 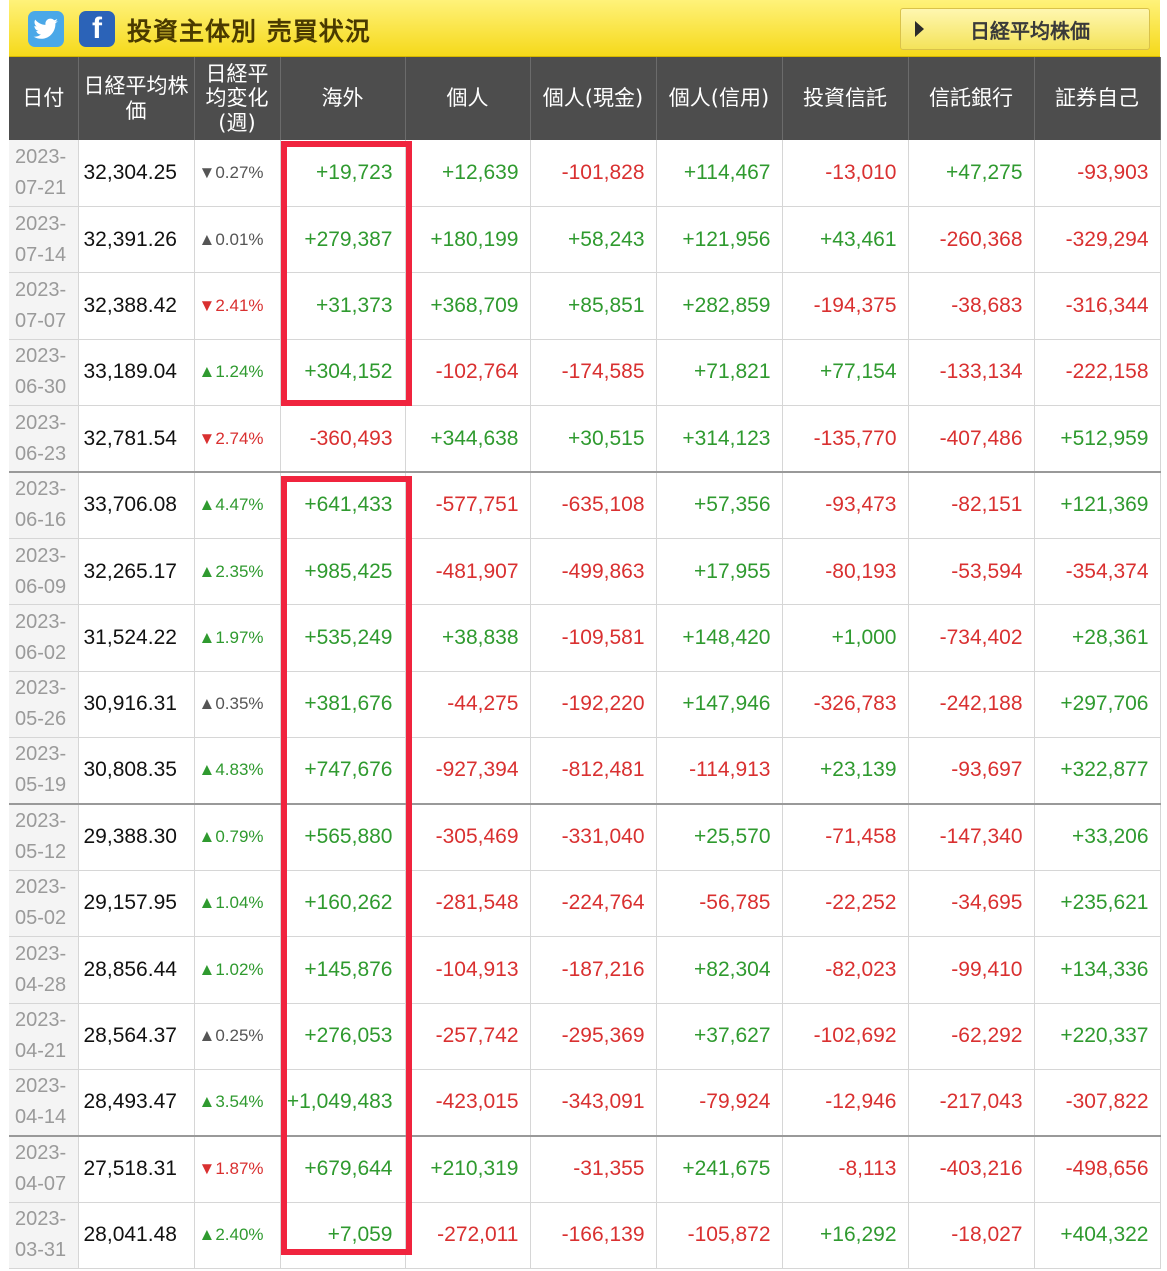 What do you see at coordinates (136, 1103) in the screenshot?
I see `nikkei-price-cell: 28,493.47` at bounding box center [136, 1103].